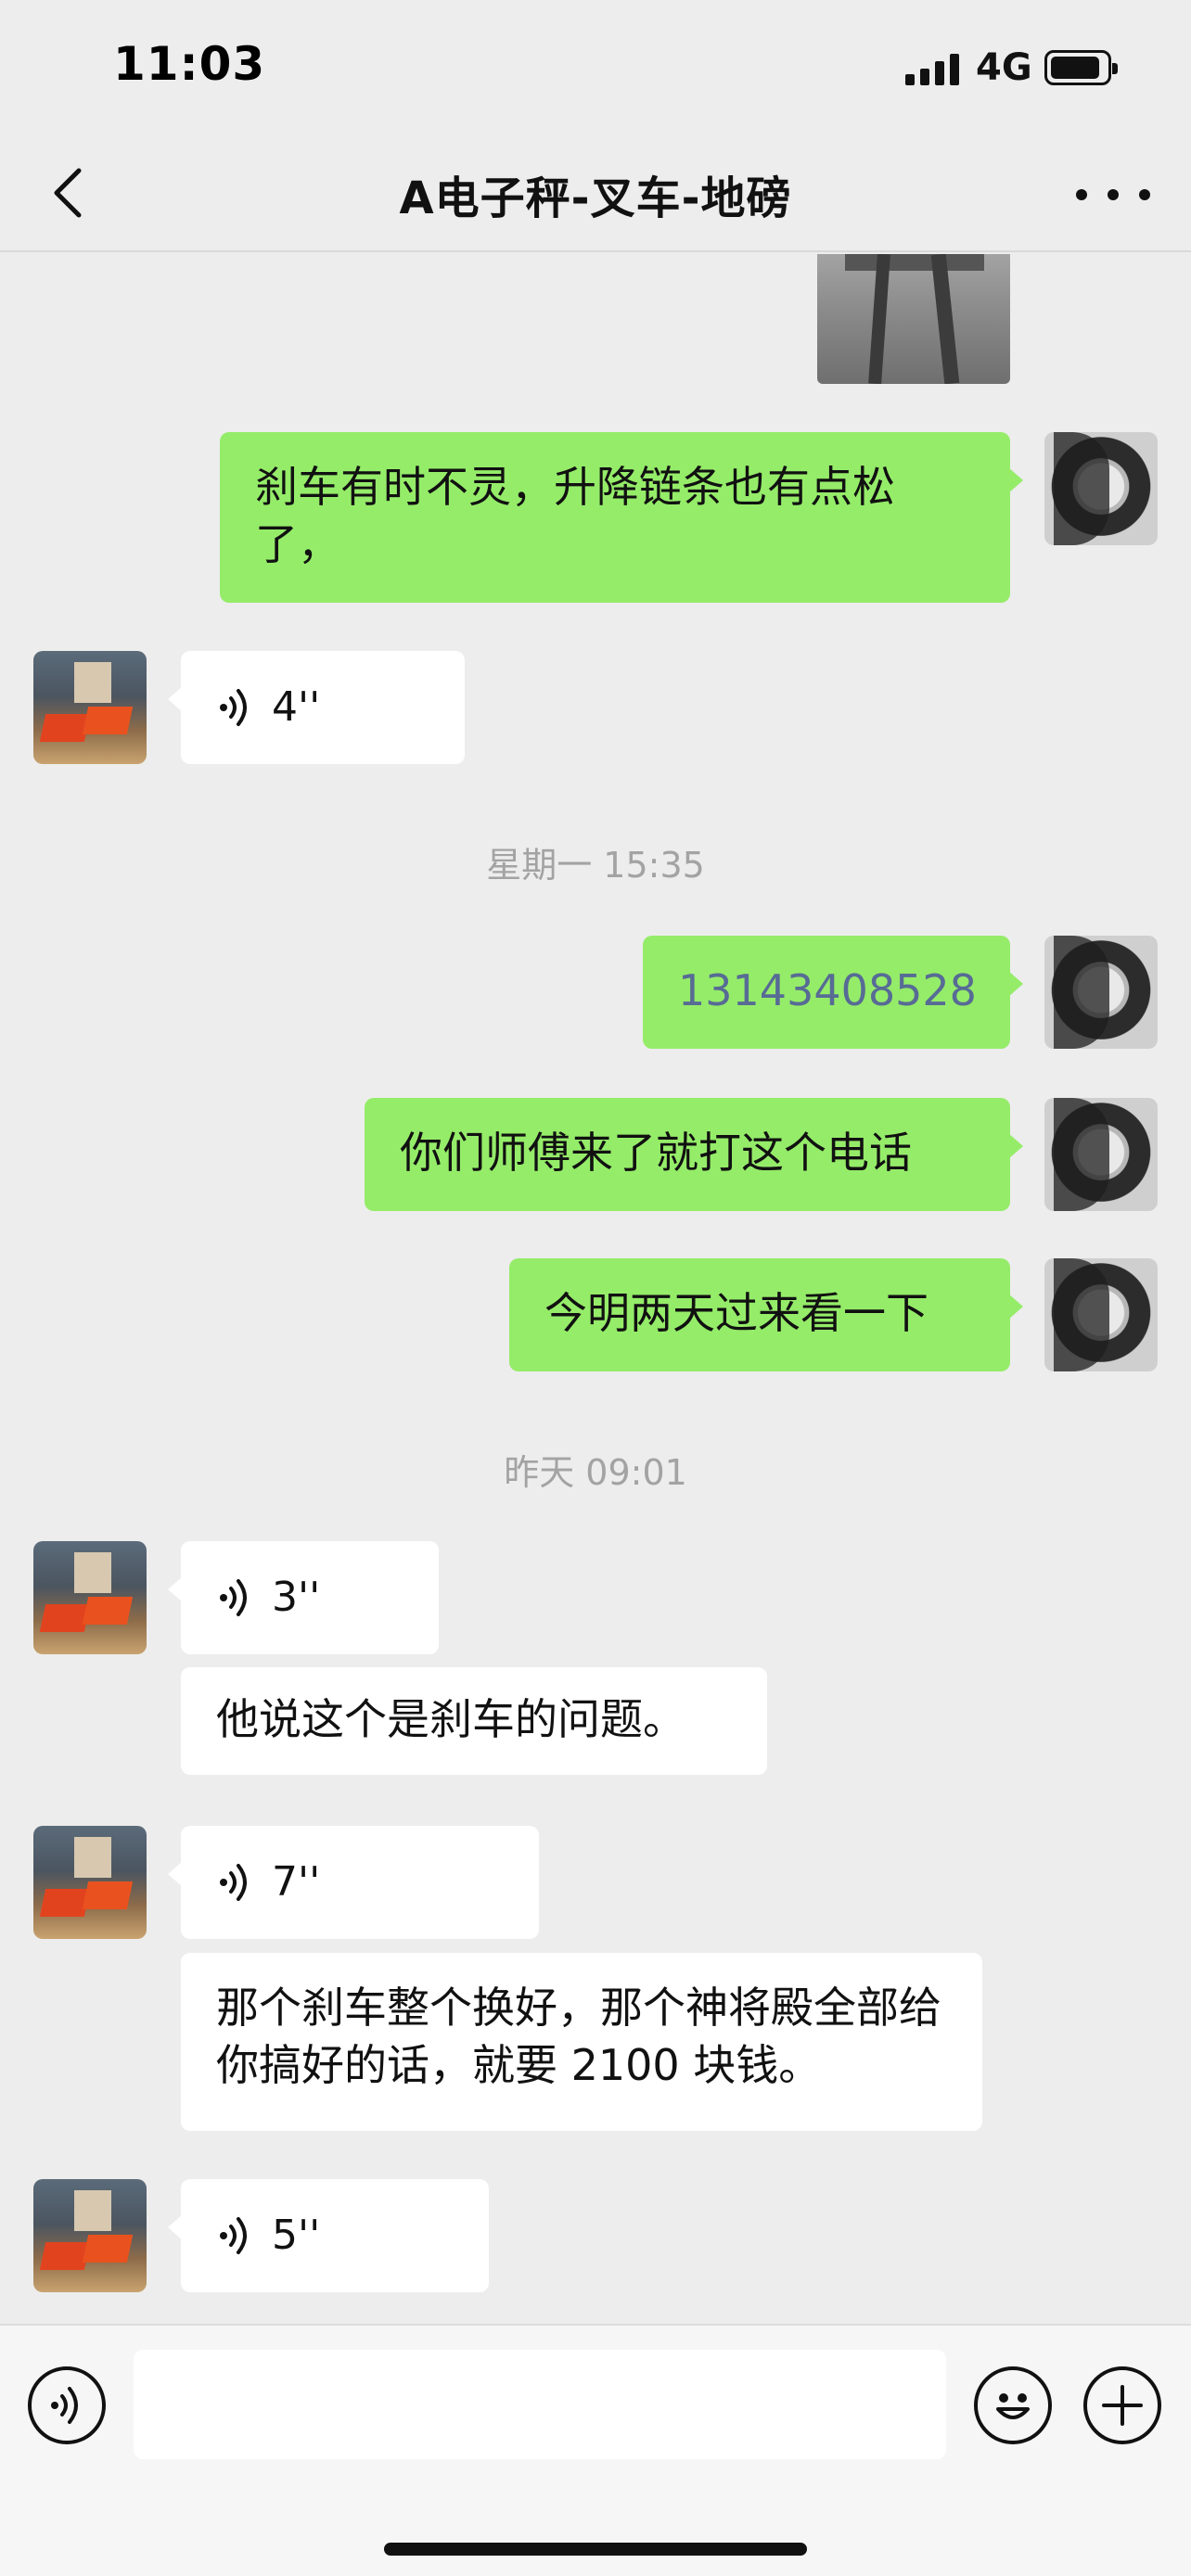 This screenshot has width=1191, height=2576. Describe the element at coordinates (656, 1153) in the screenshot. I see `message-text: 你们师傅来了就打这个电话` at that location.